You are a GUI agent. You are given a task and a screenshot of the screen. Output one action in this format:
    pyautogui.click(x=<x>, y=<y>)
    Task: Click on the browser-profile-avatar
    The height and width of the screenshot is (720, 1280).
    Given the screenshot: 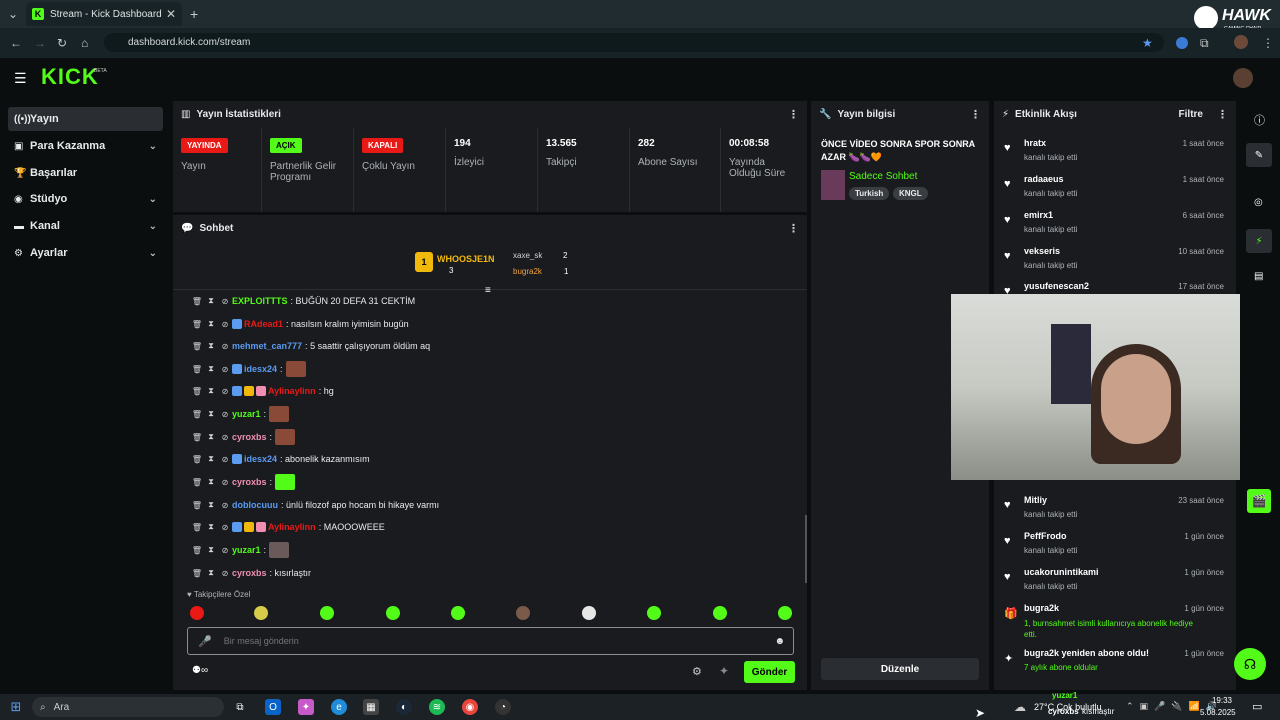 What is the action you would take?
    pyautogui.click(x=1241, y=42)
    